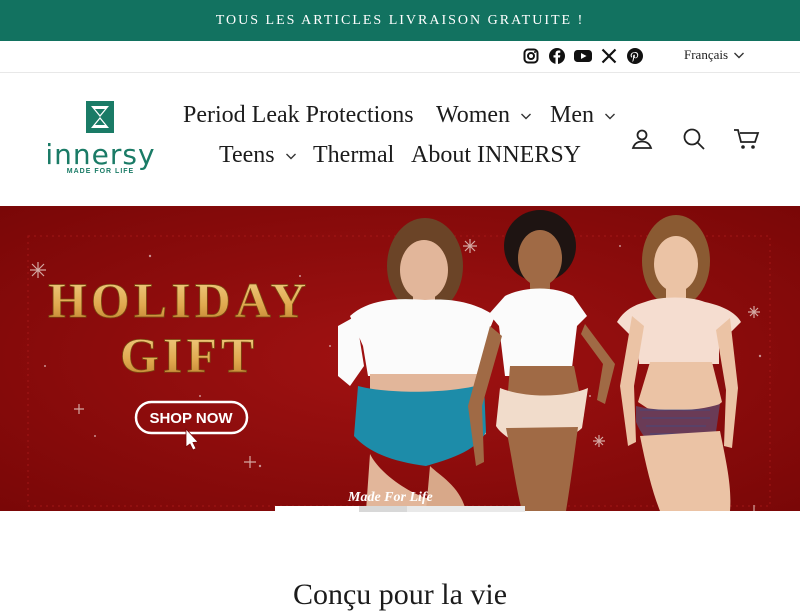 The image size is (800, 612). I want to click on nav-about-innersy: About INNERSY, so click(496, 155).